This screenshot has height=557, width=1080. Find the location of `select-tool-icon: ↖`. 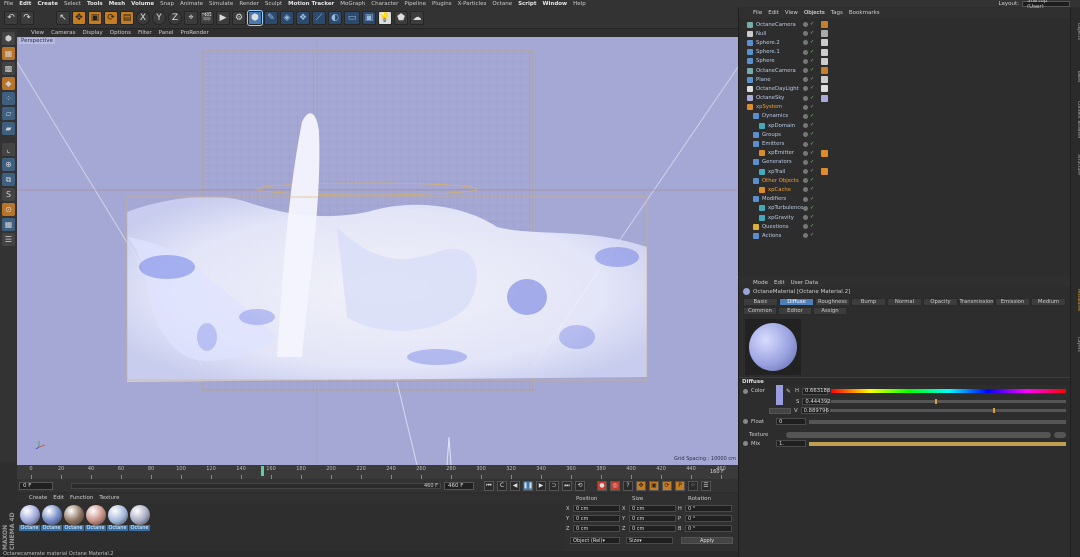

select-tool-icon: ↖ is located at coordinates (63, 17).